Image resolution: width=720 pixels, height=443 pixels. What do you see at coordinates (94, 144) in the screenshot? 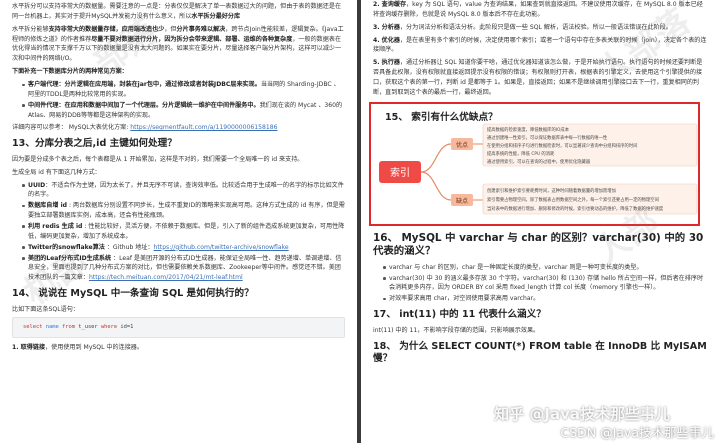
I see `section-heading-13: 13、分库分表之后,id 主键如何处理？` at bounding box center [94, 144].